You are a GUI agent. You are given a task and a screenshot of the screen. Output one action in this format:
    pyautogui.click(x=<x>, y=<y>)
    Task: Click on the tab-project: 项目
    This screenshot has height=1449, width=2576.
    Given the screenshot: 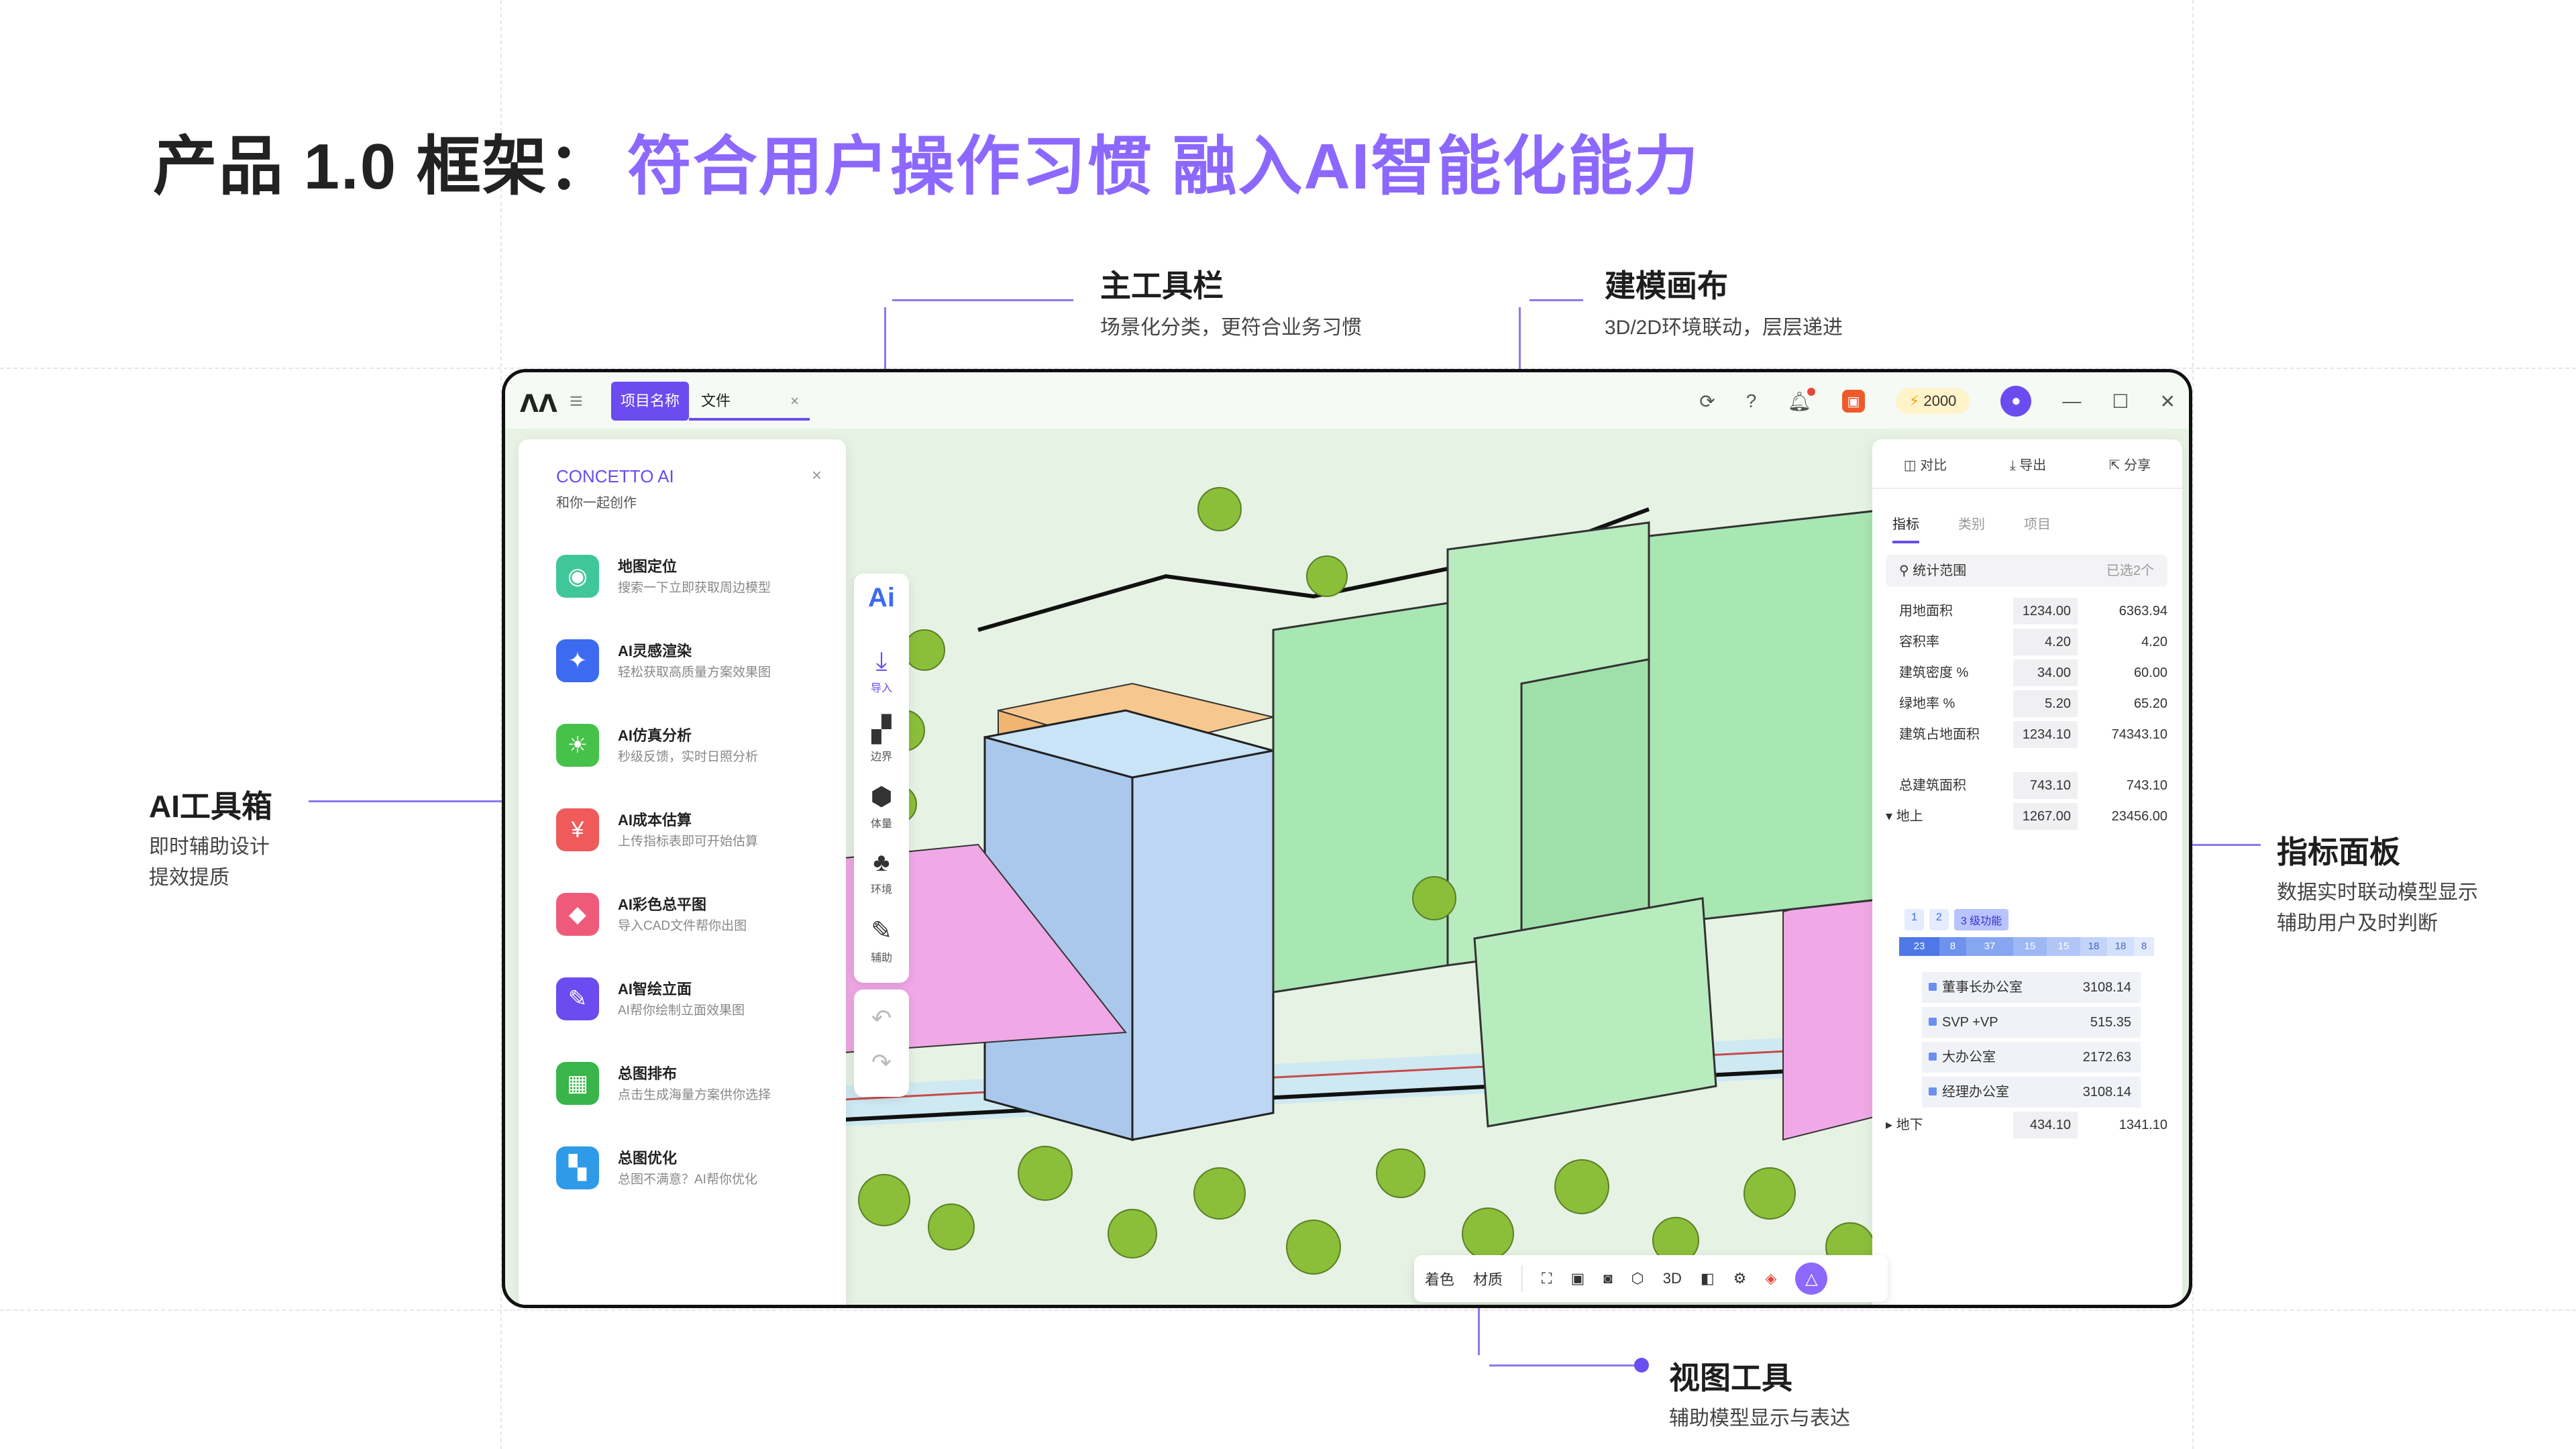 What is the action you would take?
    pyautogui.click(x=2037, y=528)
    